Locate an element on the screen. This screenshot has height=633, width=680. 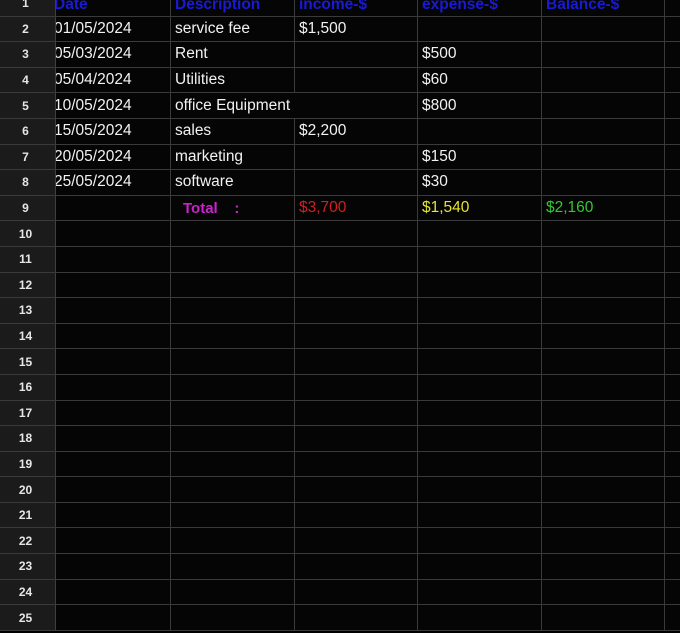
row-number: 13 is located at coordinates (28, 310).